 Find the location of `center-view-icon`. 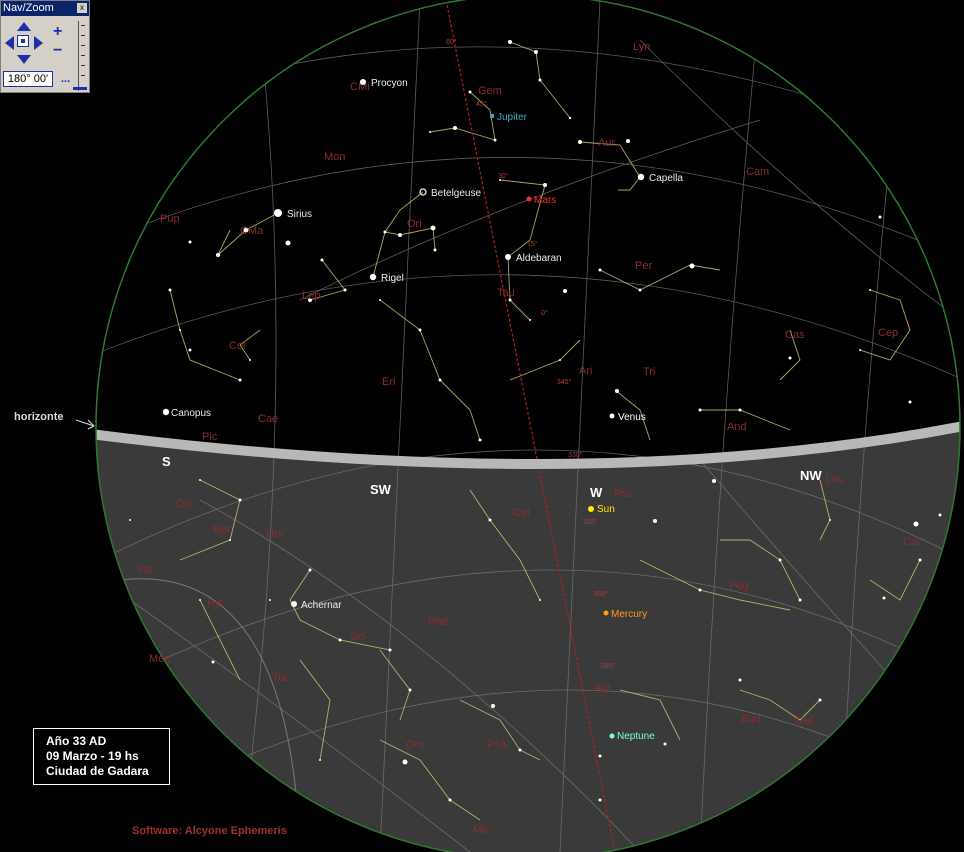

center-view-icon is located at coordinates (23, 41).